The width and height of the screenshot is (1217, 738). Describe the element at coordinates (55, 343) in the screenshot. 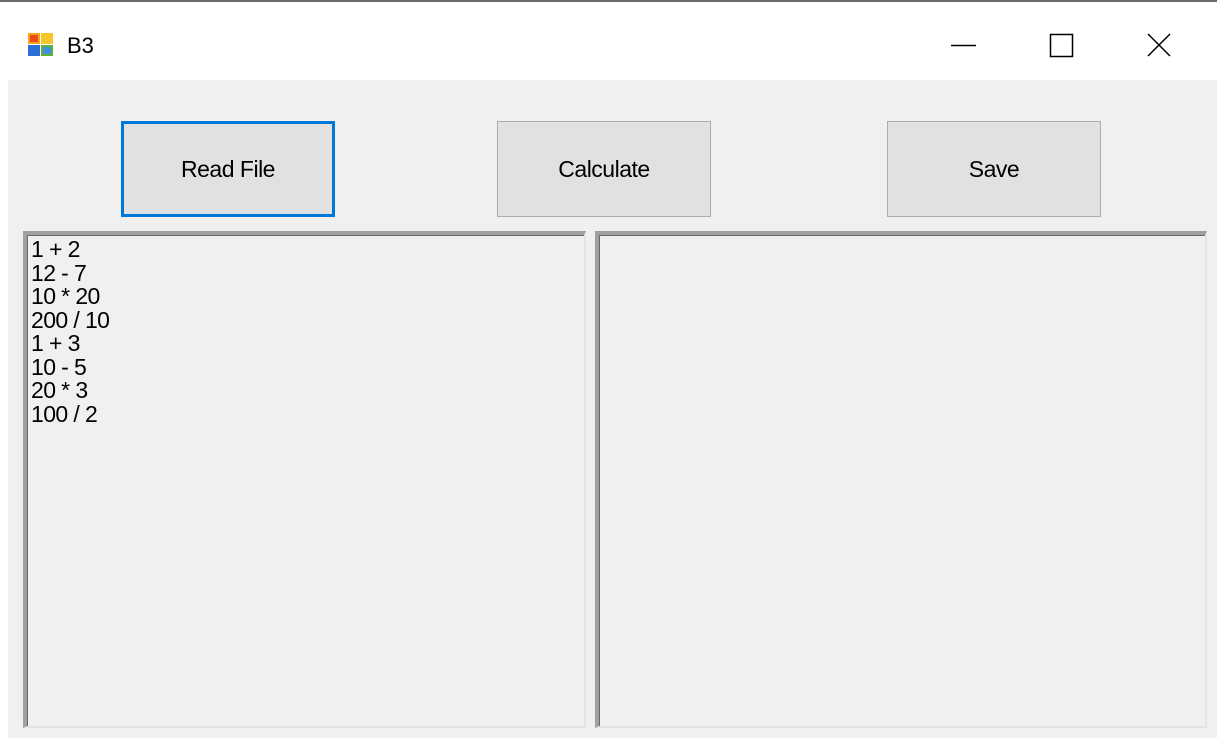

I see `input-line: 1 + 3` at that location.